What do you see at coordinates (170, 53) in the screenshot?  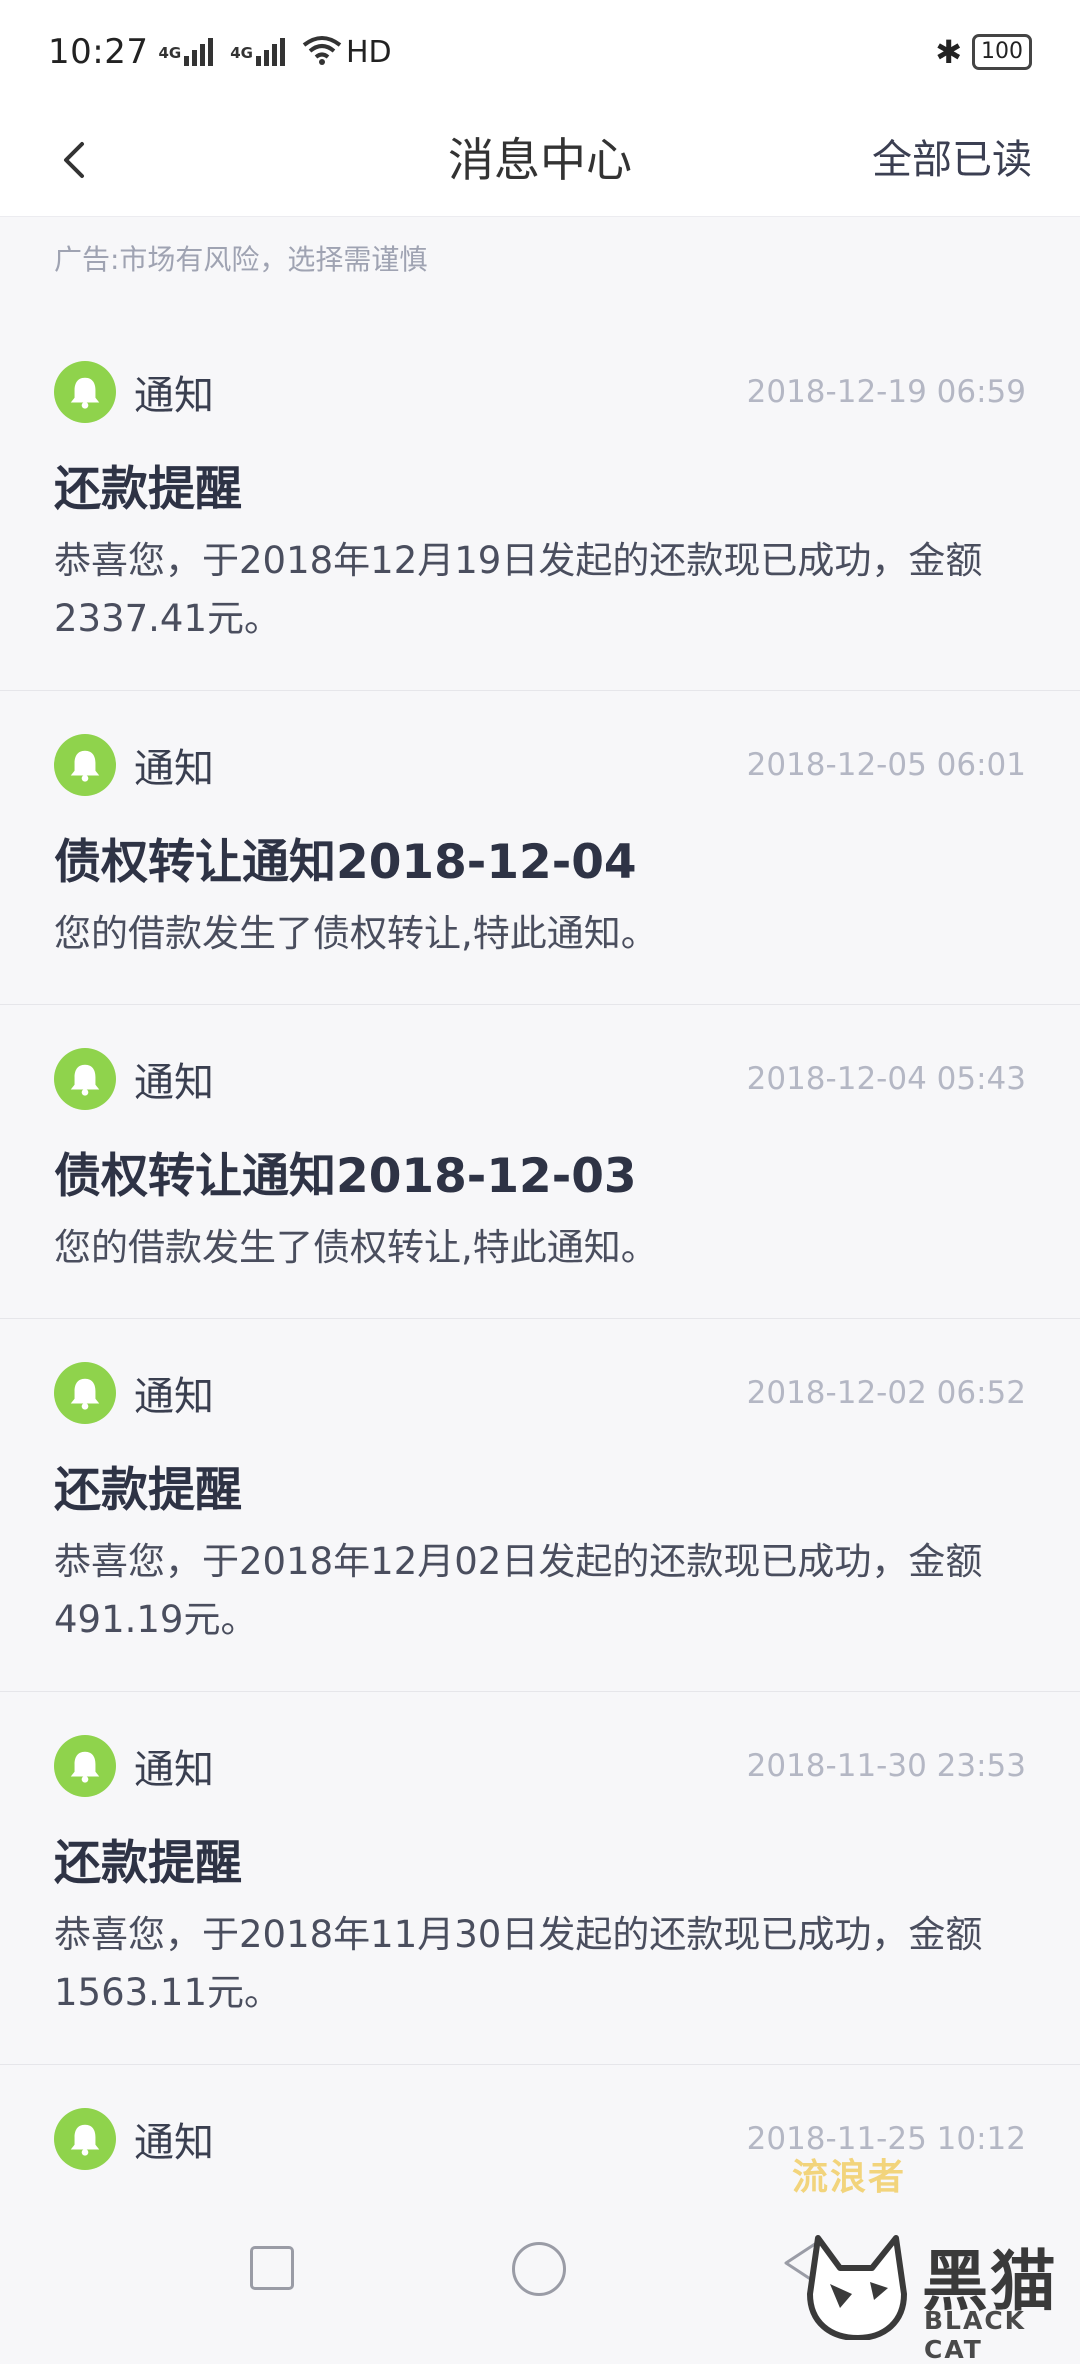 I see `sim1-label: 4G` at bounding box center [170, 53].